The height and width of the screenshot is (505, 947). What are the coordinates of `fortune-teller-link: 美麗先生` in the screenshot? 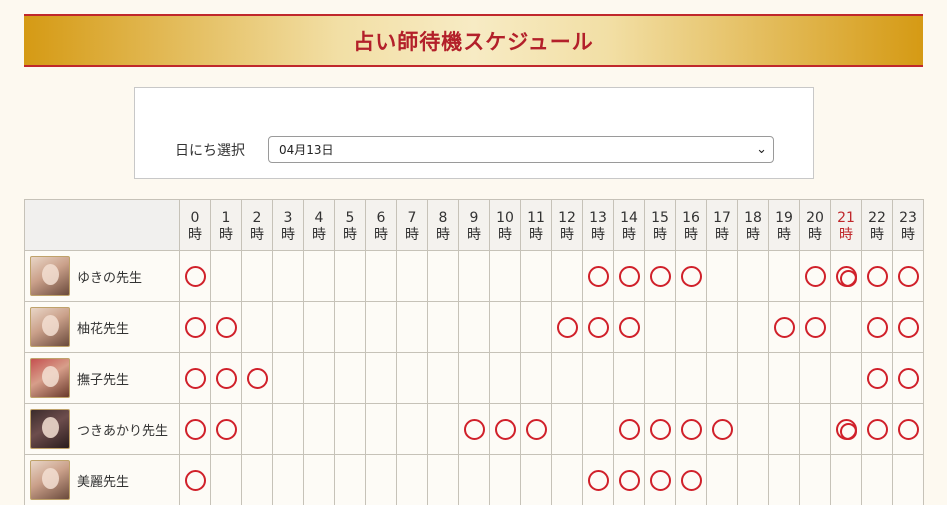 It's located at (104, 480).